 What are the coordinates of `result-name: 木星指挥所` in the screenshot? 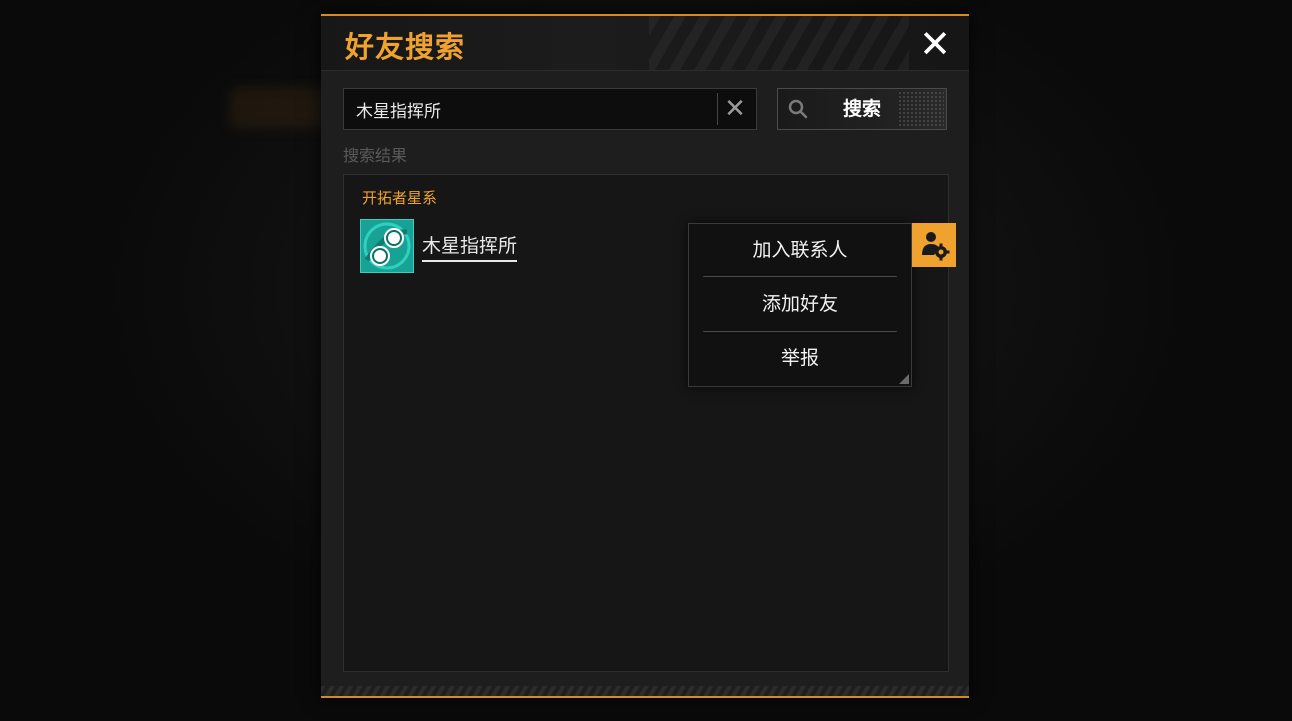 It's located at (470, 246).